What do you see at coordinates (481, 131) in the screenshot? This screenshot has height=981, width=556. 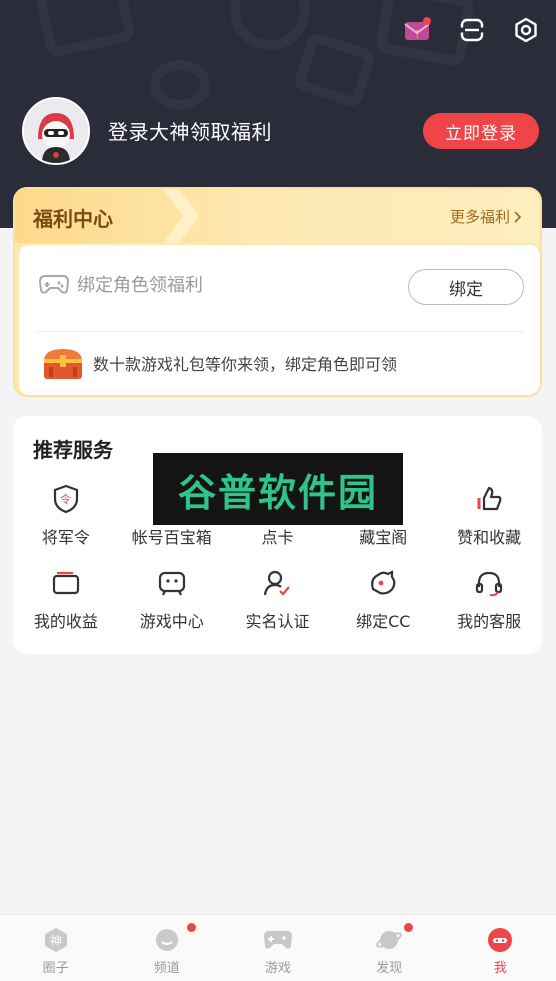 I see `login-button: 立即登录` at bounding box center [481, 131].